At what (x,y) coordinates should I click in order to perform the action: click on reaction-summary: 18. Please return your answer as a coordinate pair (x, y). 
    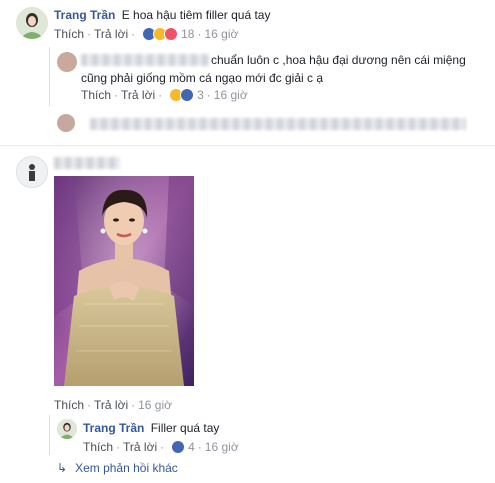
    Looking at the image, I should click on (168, 34).